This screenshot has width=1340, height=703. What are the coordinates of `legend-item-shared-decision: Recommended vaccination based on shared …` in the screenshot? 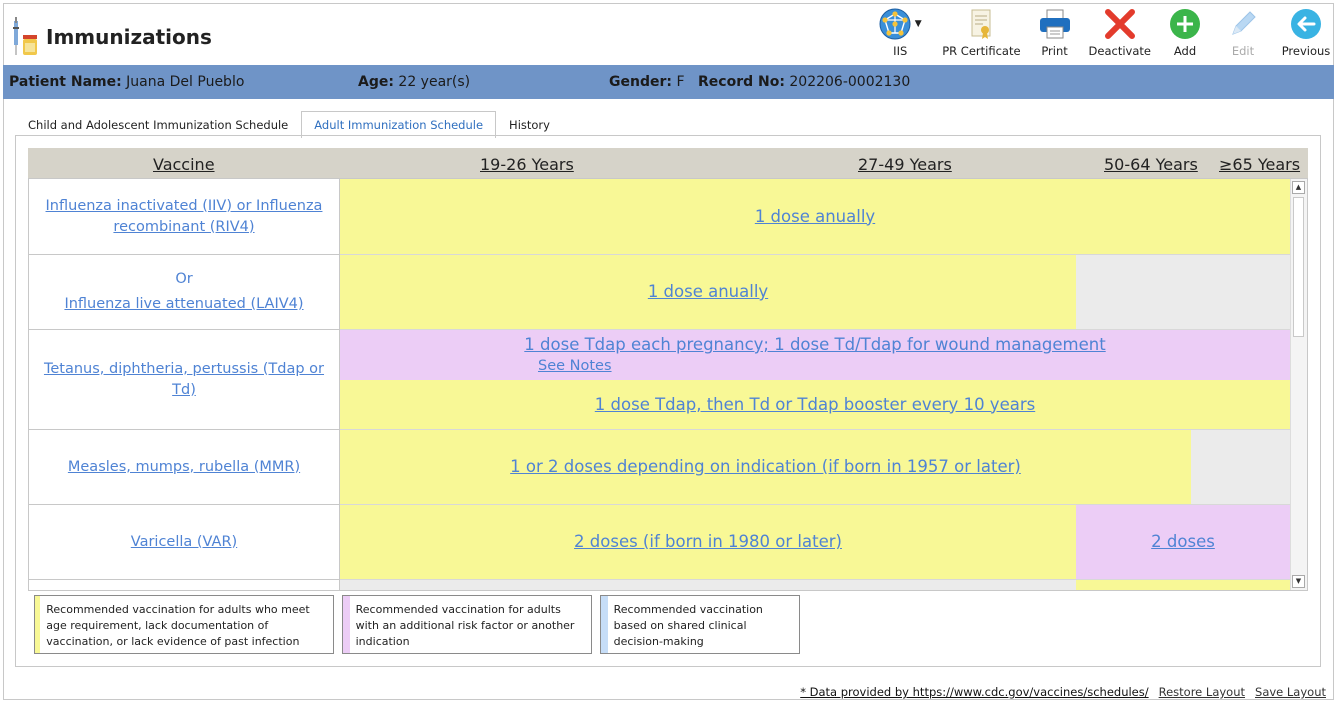 It's located at (700, 624).